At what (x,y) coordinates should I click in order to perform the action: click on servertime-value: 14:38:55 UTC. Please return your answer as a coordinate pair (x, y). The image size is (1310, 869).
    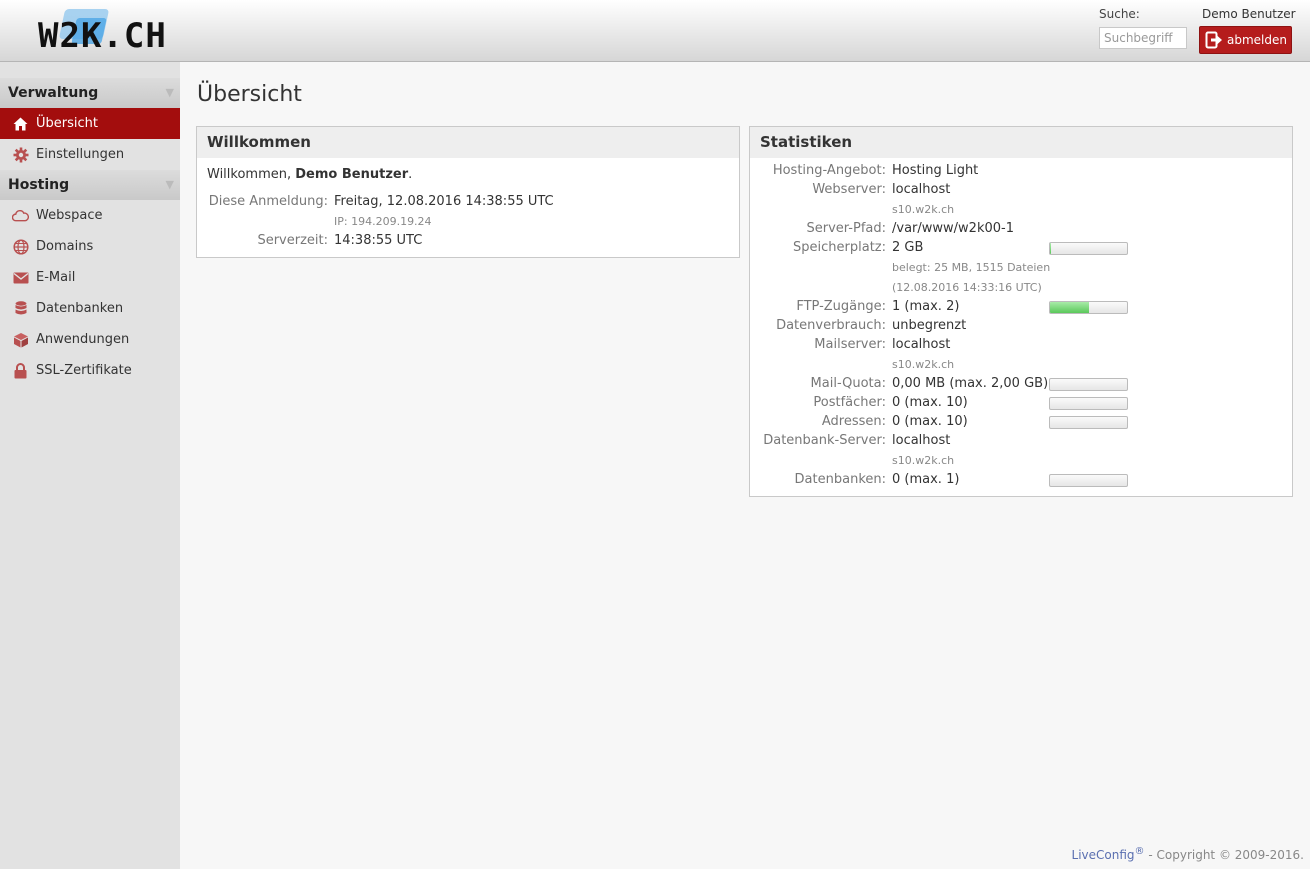
    Looking at the image, I should click on (378, 240).